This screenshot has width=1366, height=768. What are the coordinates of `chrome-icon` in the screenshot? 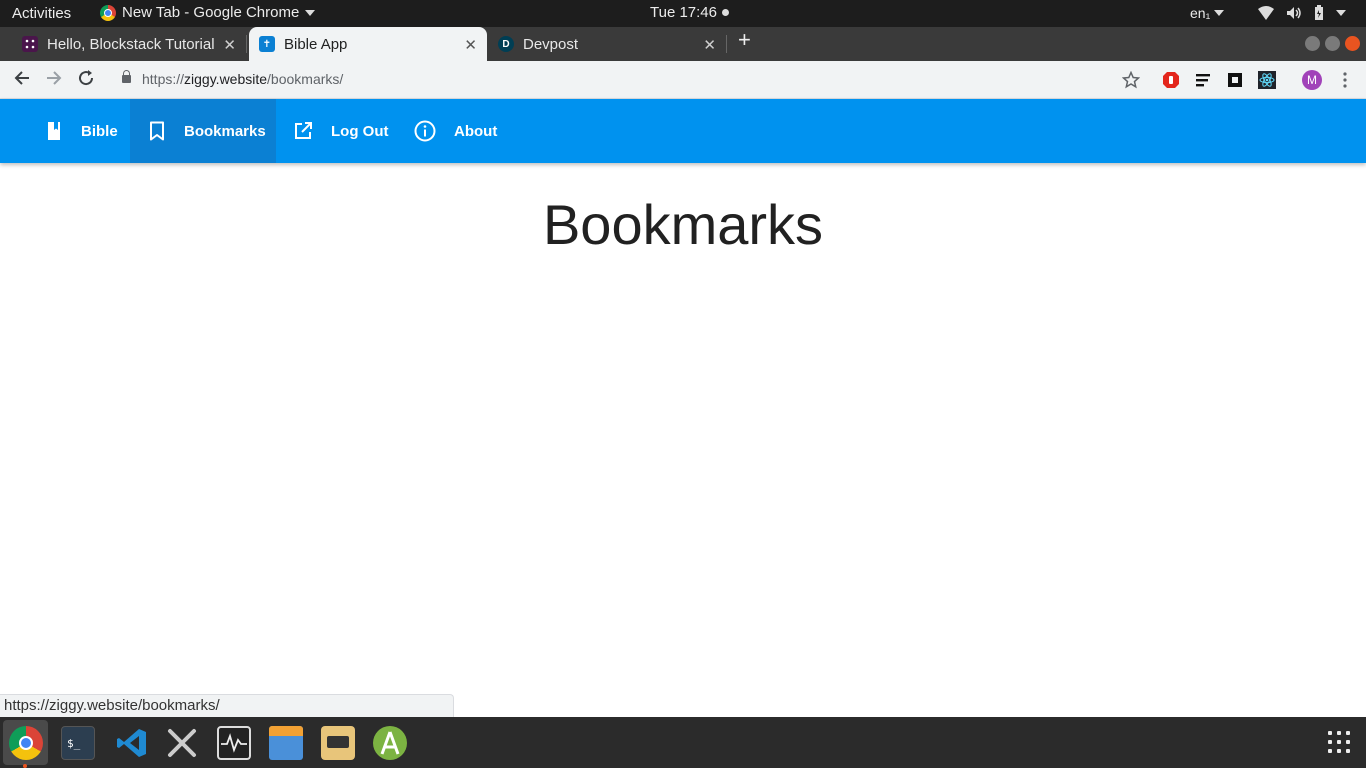 It's located at (108, 12).